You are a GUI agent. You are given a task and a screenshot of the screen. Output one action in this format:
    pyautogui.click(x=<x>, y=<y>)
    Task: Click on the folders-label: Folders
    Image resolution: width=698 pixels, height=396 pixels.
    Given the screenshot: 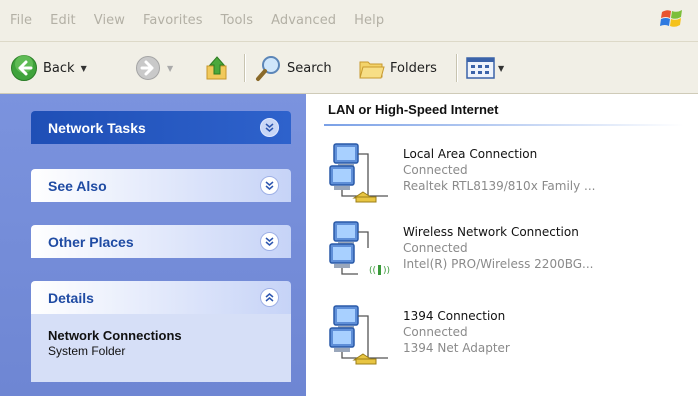 What is the action you would take?
    pyautogui.click(x=413, y=68)
    